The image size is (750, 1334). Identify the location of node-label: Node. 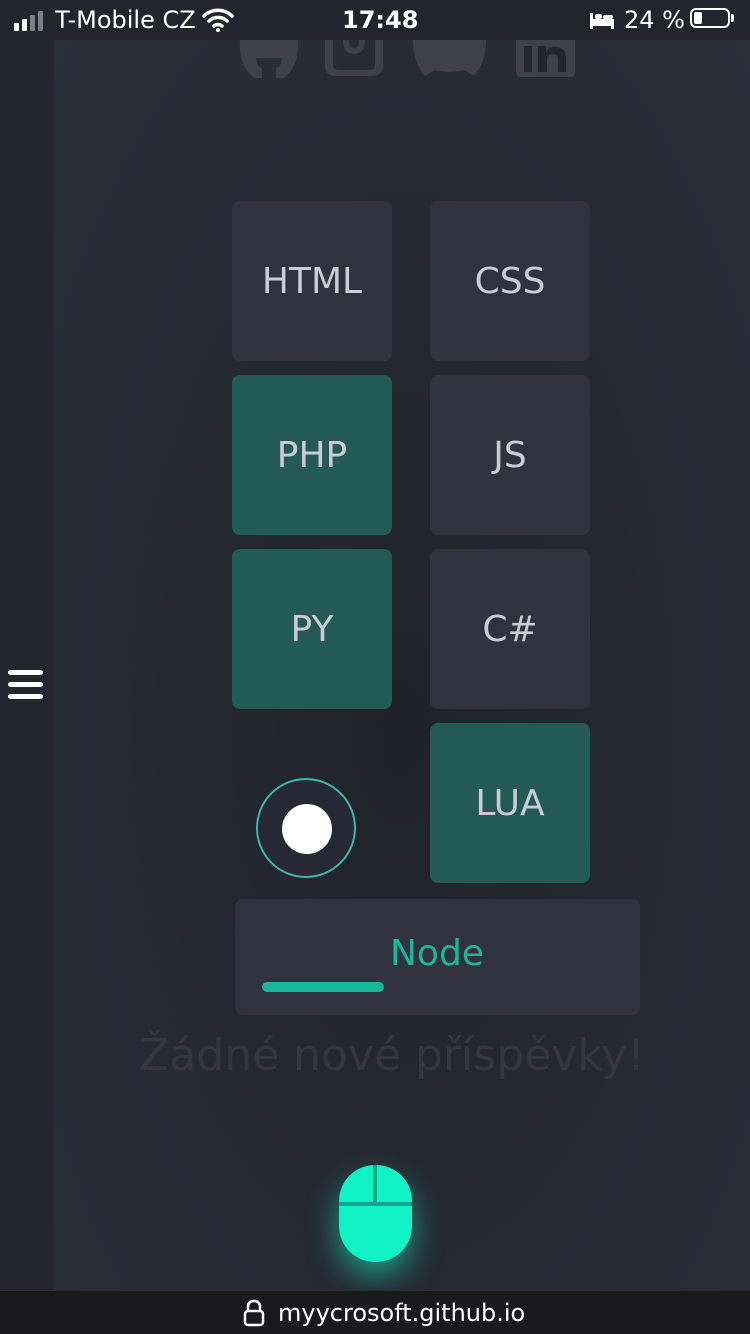
(437, 953).